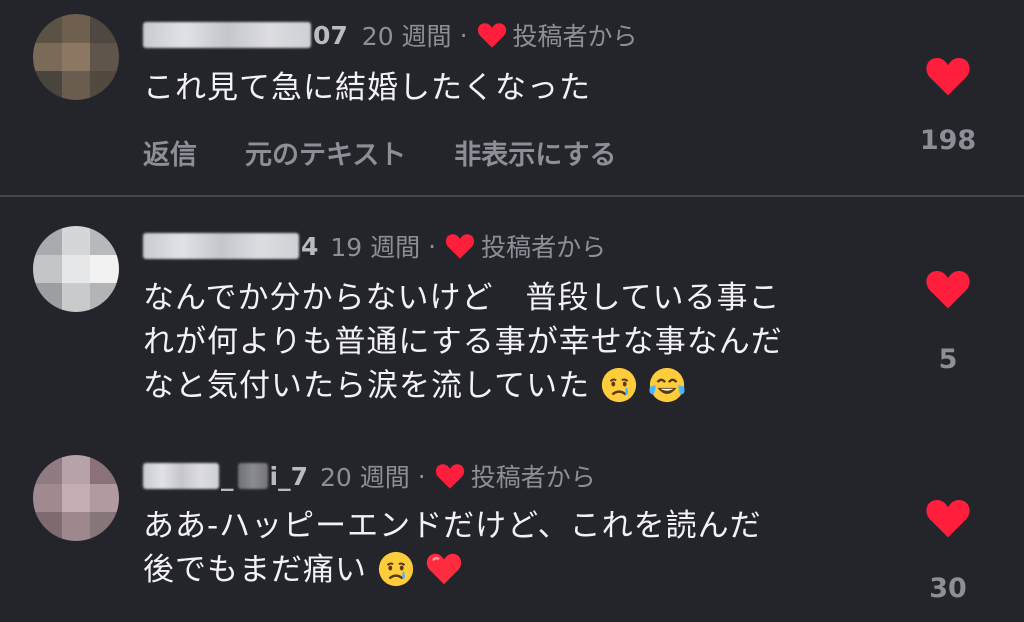 The image size is (1024, 622). I want to click on comment-text: ああ-ハッピーエンドだけど、これを読んだ 後でもまだ痛い, so click(508, 548).